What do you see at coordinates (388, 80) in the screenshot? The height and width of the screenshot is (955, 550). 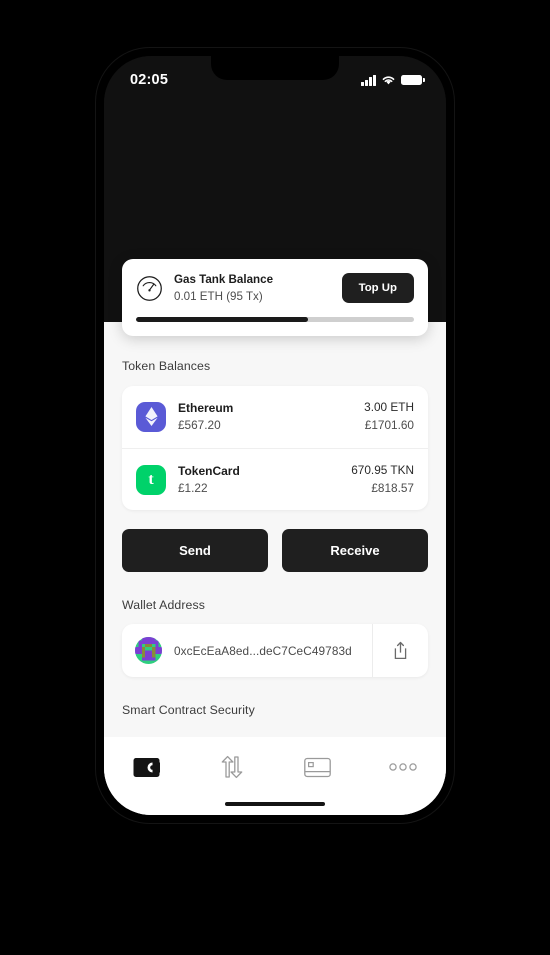 I see `wifi-icon` at bounding box center [388, 80].